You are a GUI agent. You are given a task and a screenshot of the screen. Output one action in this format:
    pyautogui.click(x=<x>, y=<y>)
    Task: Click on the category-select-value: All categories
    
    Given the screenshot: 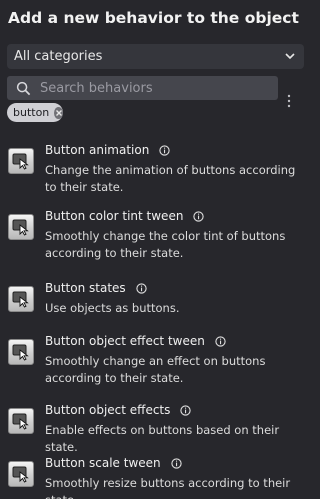 What is the action you would take?
    pyautogui.click(x=58, y=56)
    